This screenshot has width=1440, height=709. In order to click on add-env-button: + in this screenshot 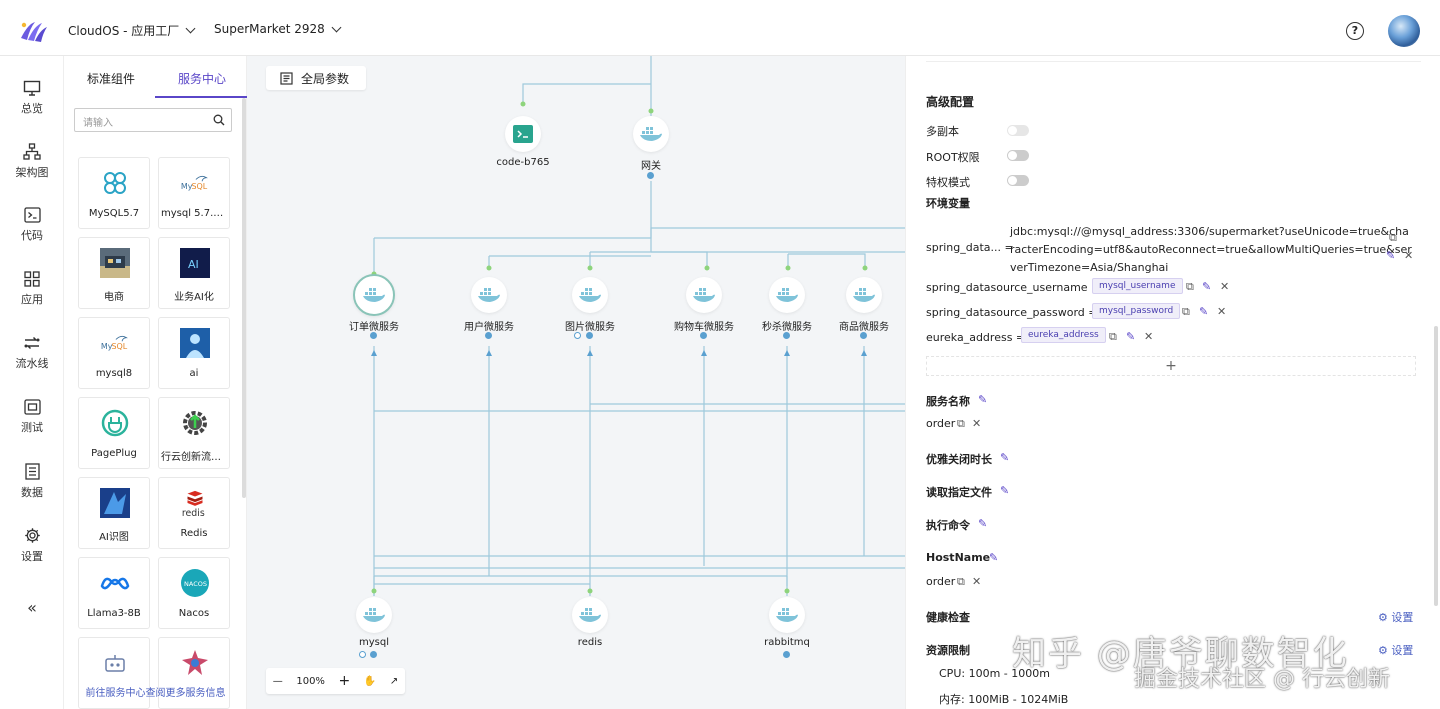, I will do `click(1171, 366)`.